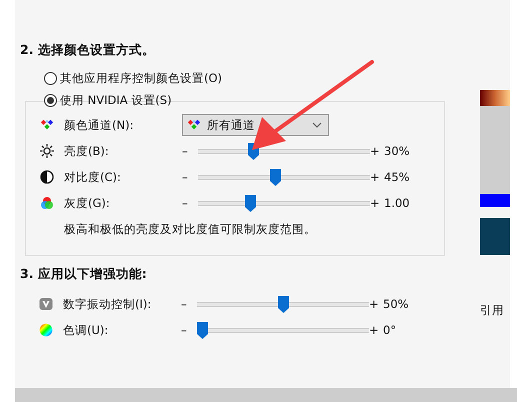 This screenshot has width=517, height=402. What do you see at coordinates (84, 274) in the screenshot?
I see `section-heading: 3. 应用以下增强功能:` at bounding box center [84, 274].